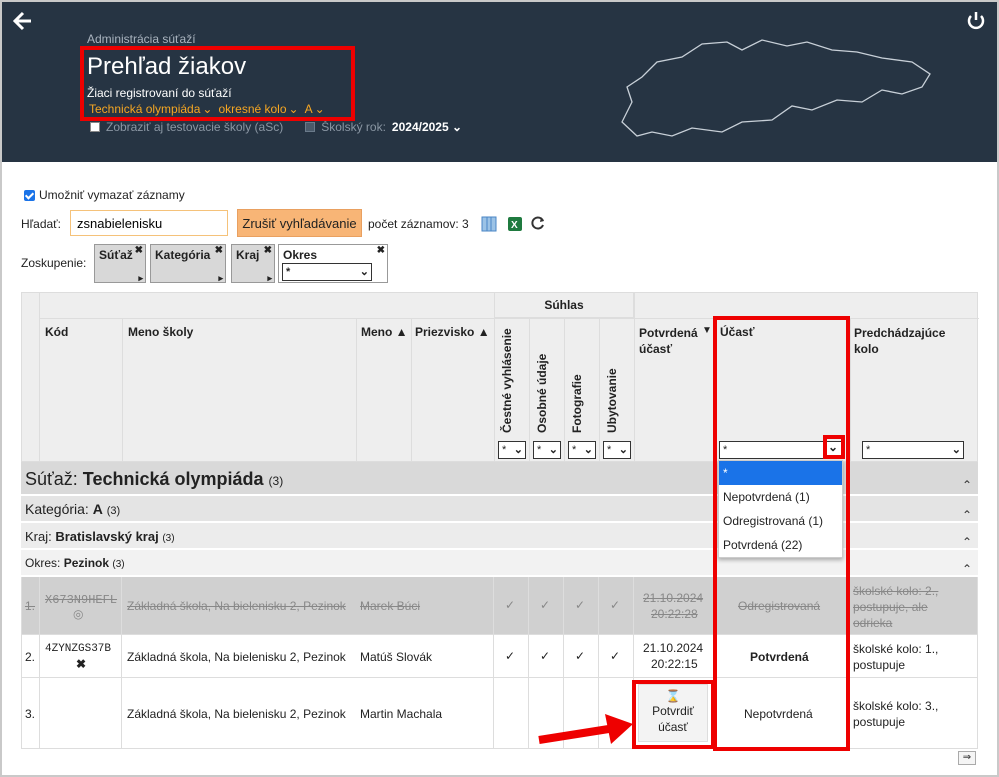 This screenshot has height=777, width=999. Describe the element at coordinates (30, 657) in the screenshot. I see `row-number: 2.` at that location.